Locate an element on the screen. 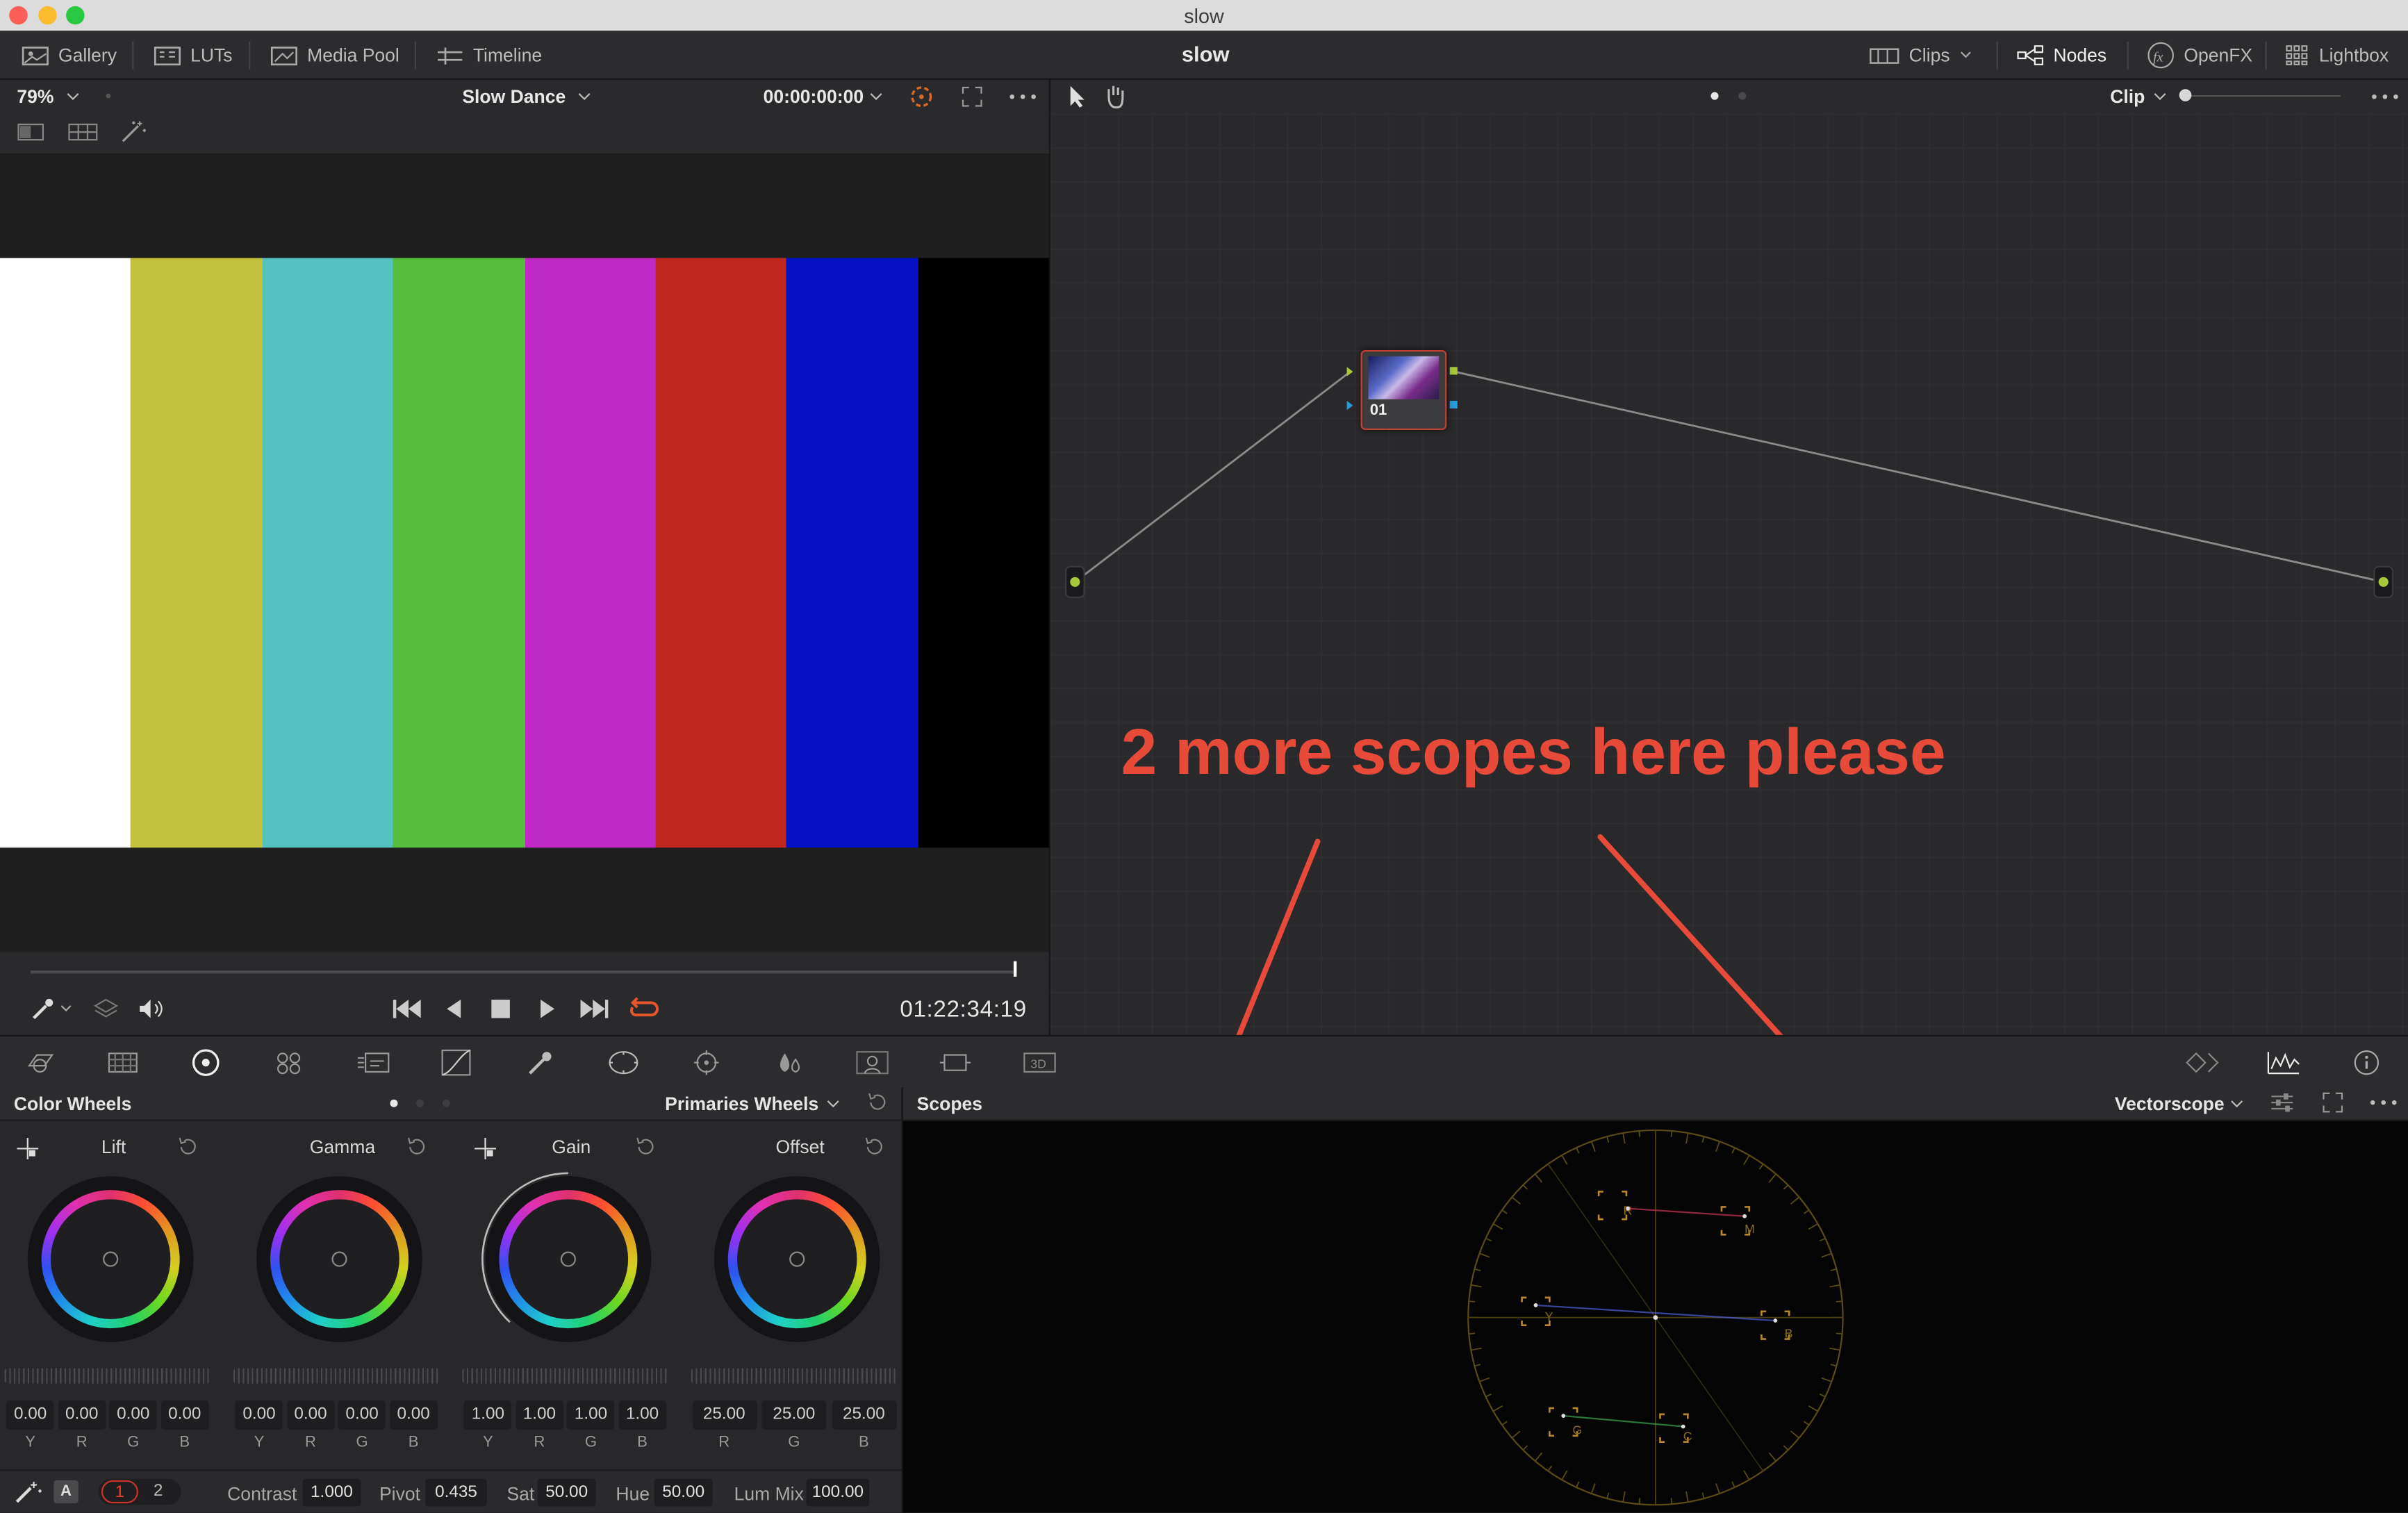 Image resolution: width=2408 pixels, height=1513 pixels. pivot-field: 0.435 is located at coordinates (456, 1492).